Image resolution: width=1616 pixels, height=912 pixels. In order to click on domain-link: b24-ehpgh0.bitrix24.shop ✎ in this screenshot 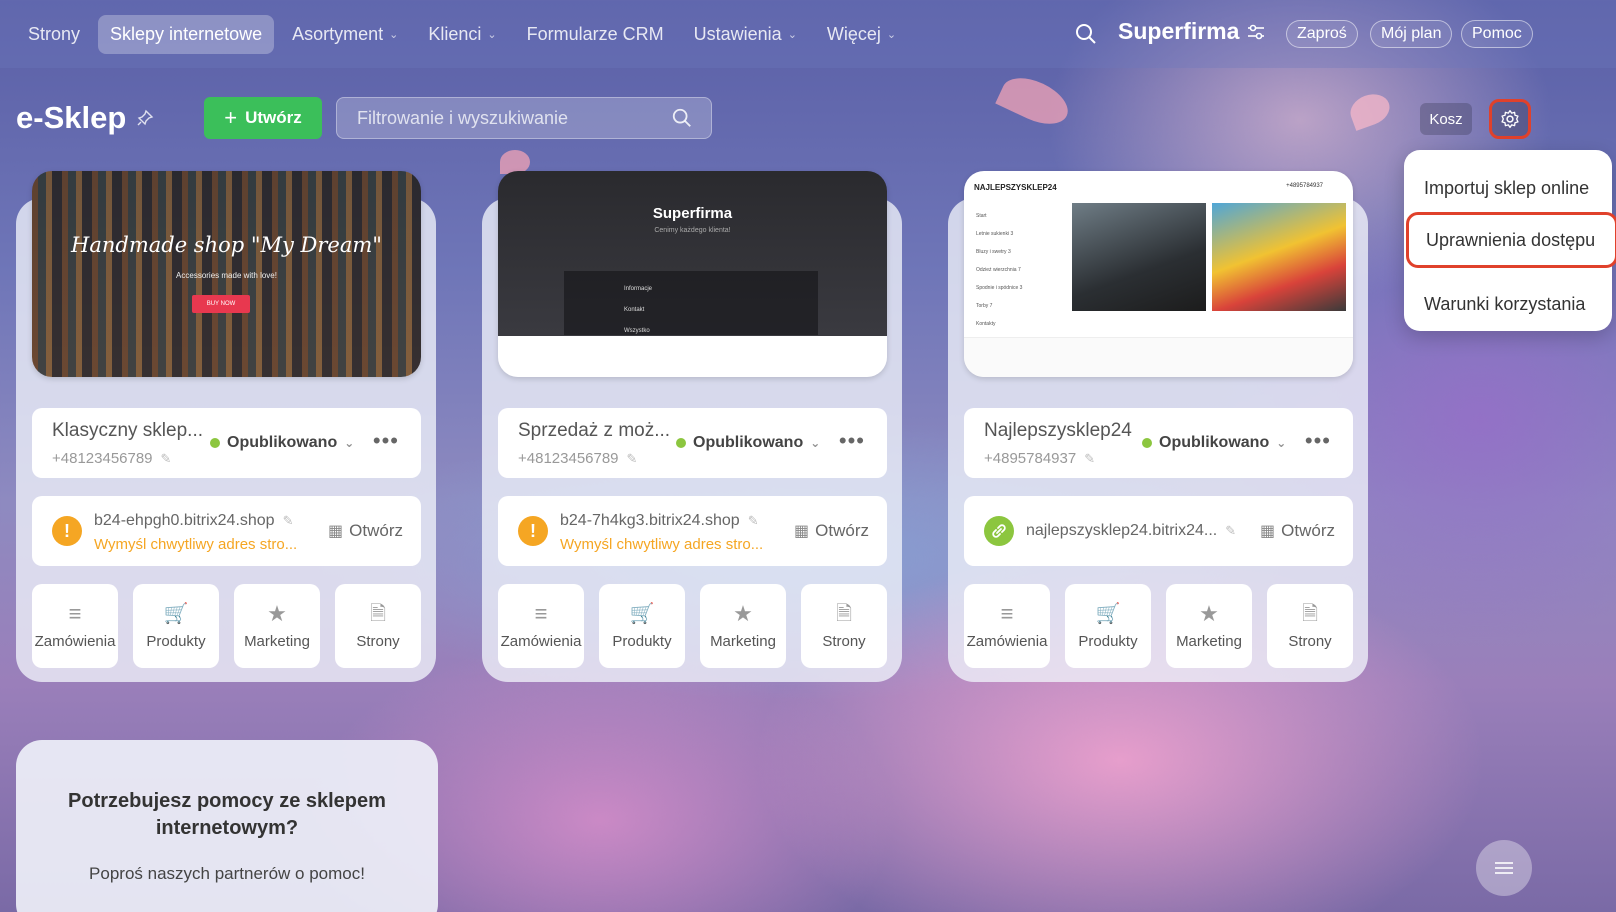, I will do `click(193, 521)`.